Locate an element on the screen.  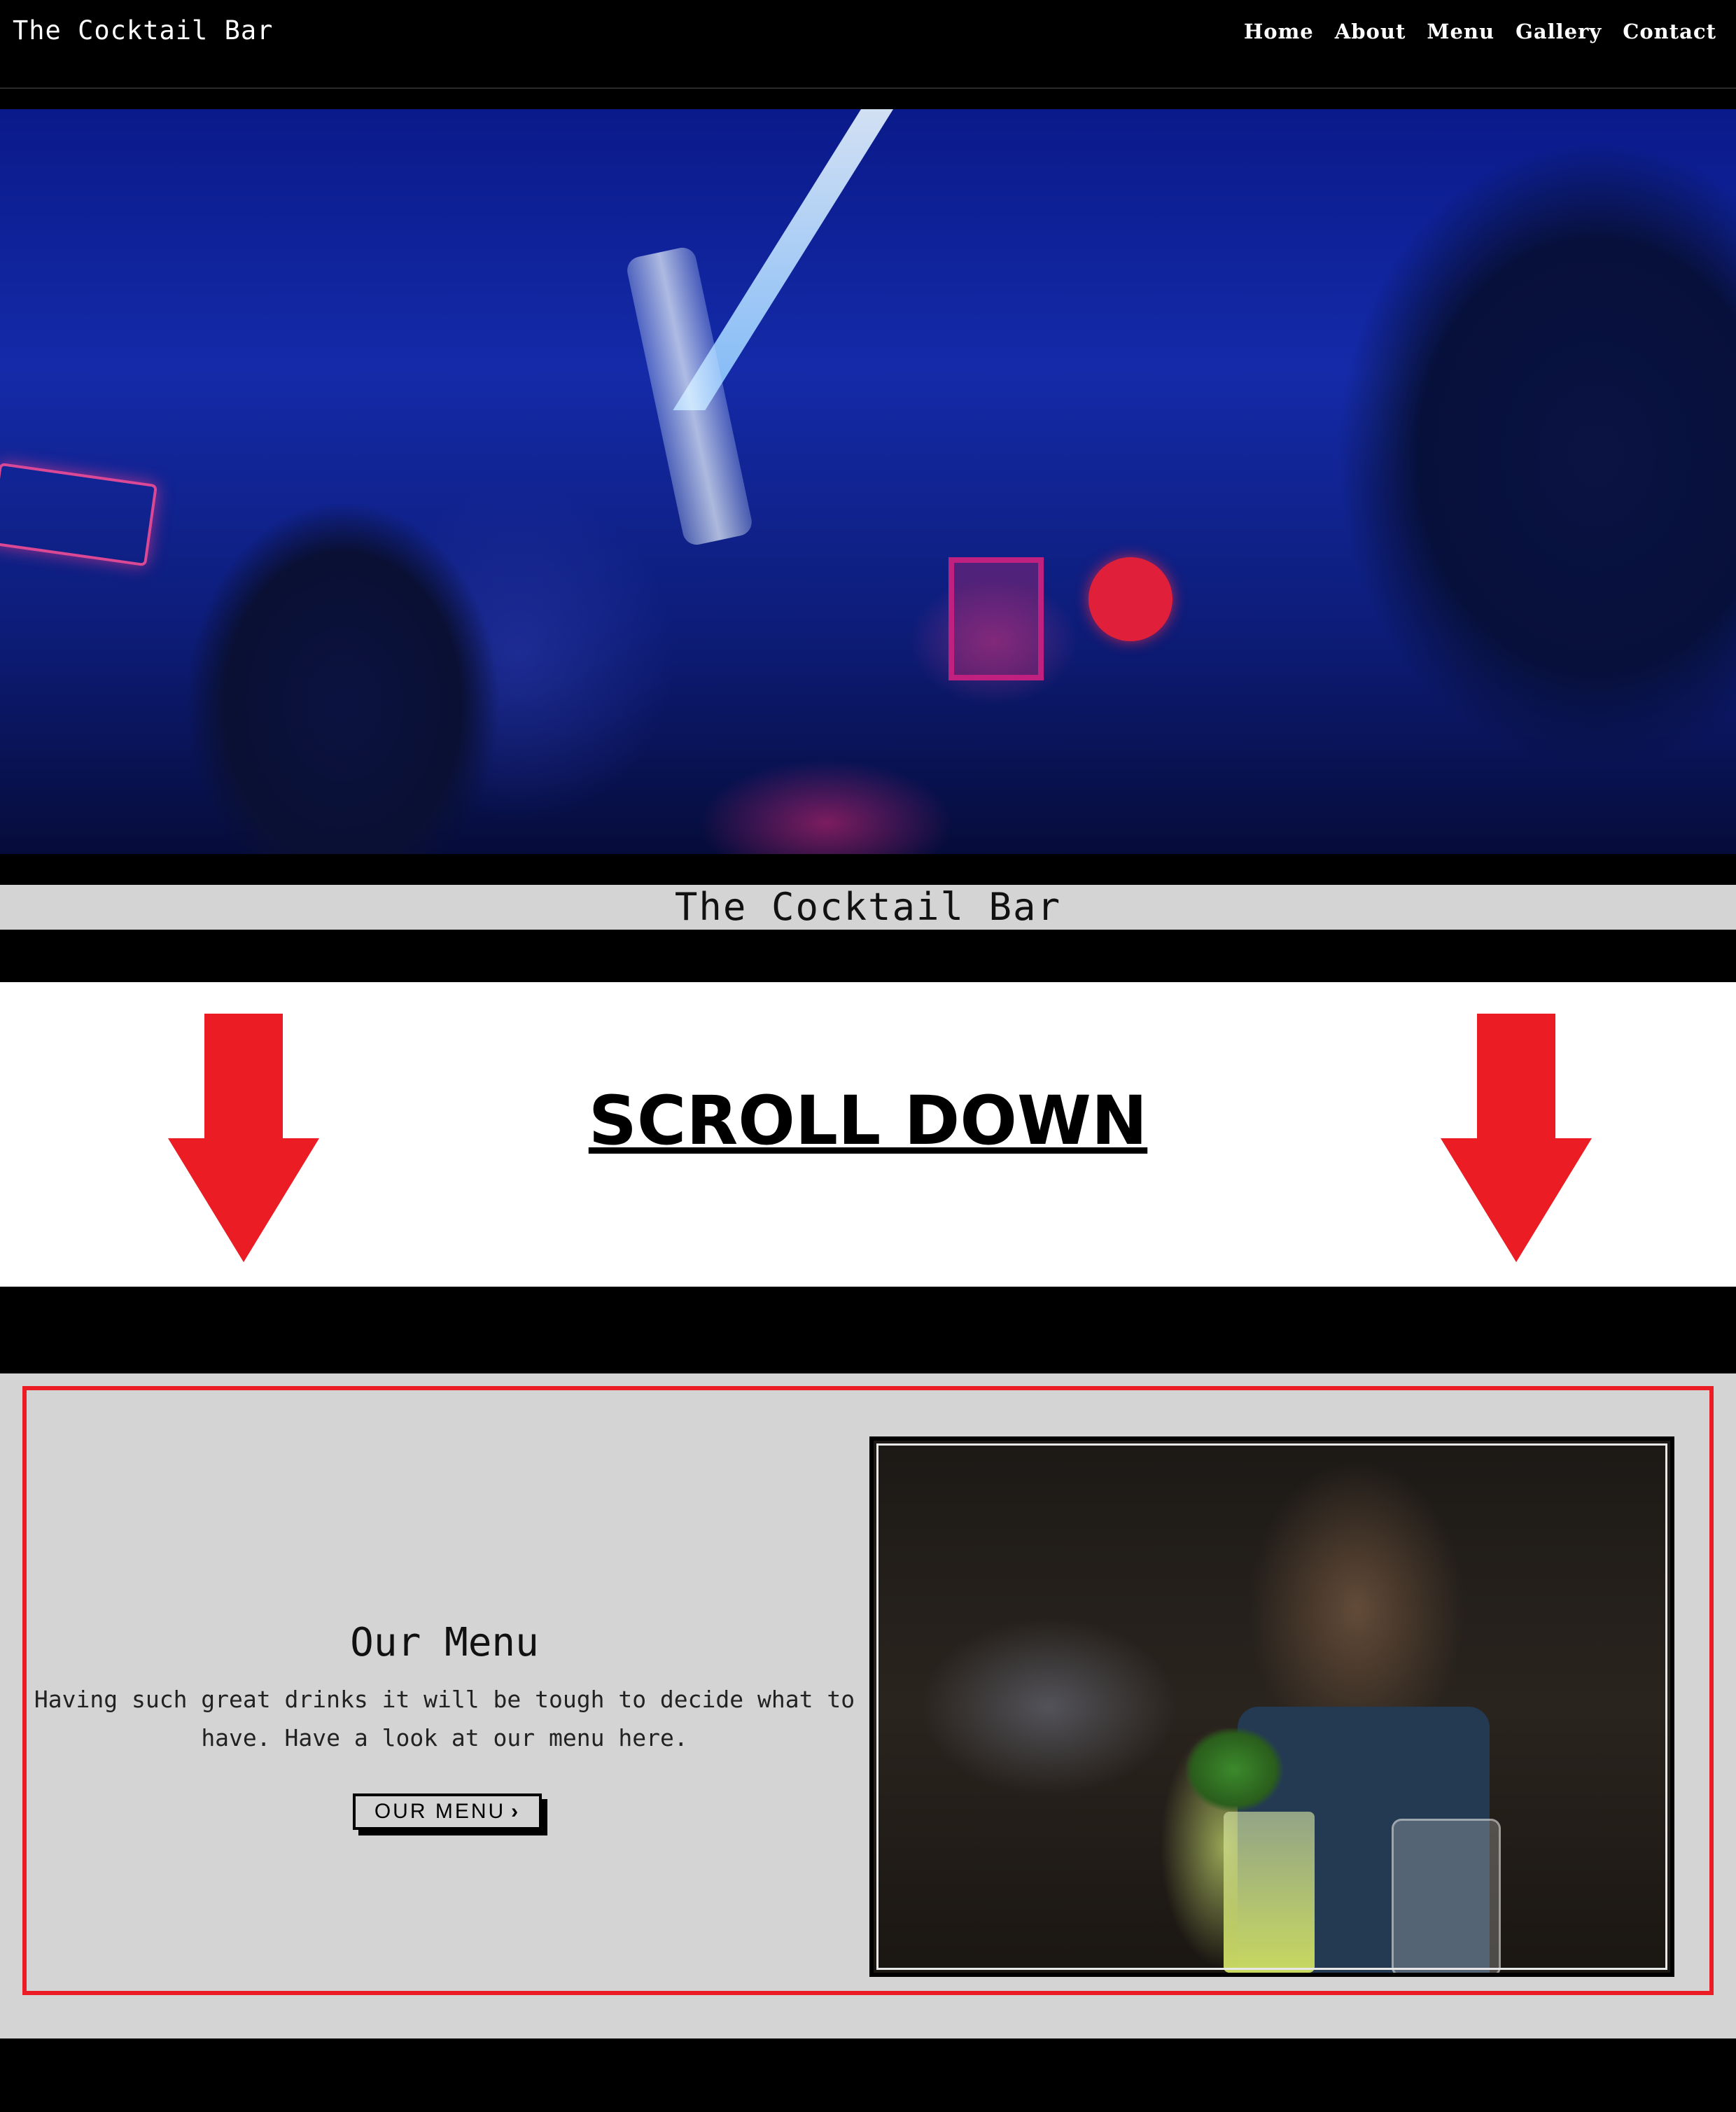
menu-image is located at coordinates (1271, 1706).